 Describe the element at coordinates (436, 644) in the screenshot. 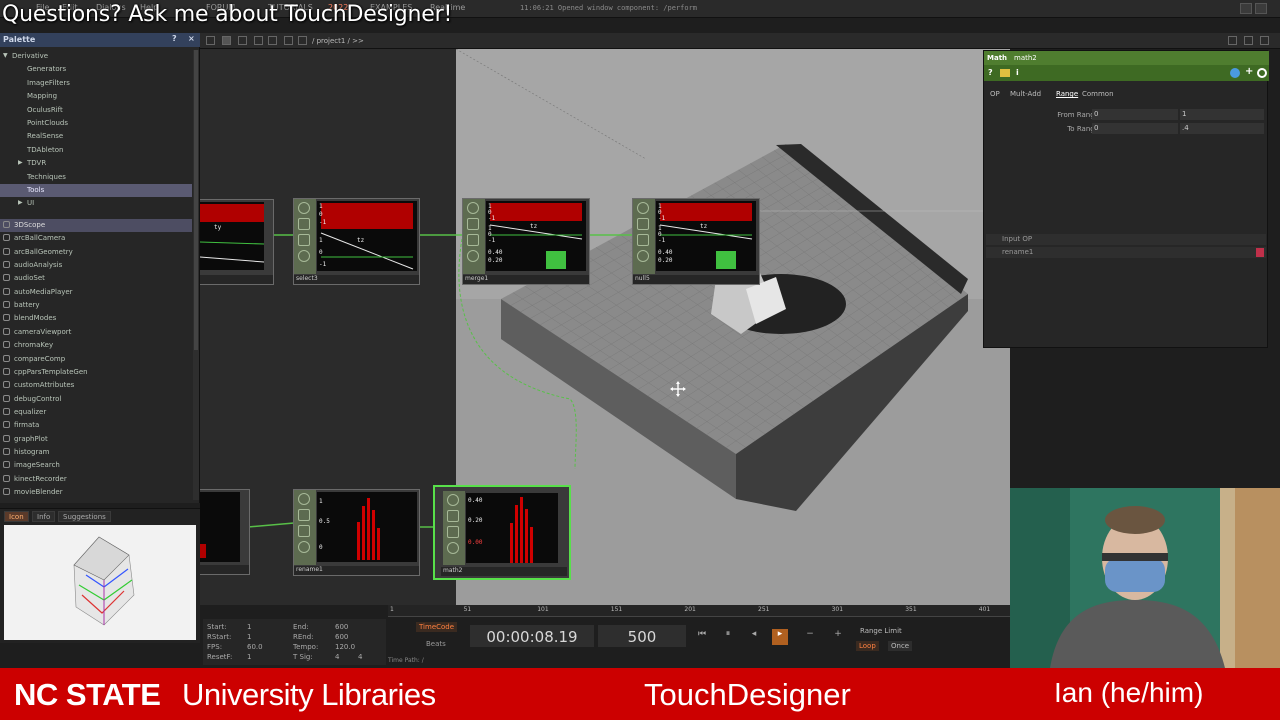

I see `beats-toggle: Beats` at that location.